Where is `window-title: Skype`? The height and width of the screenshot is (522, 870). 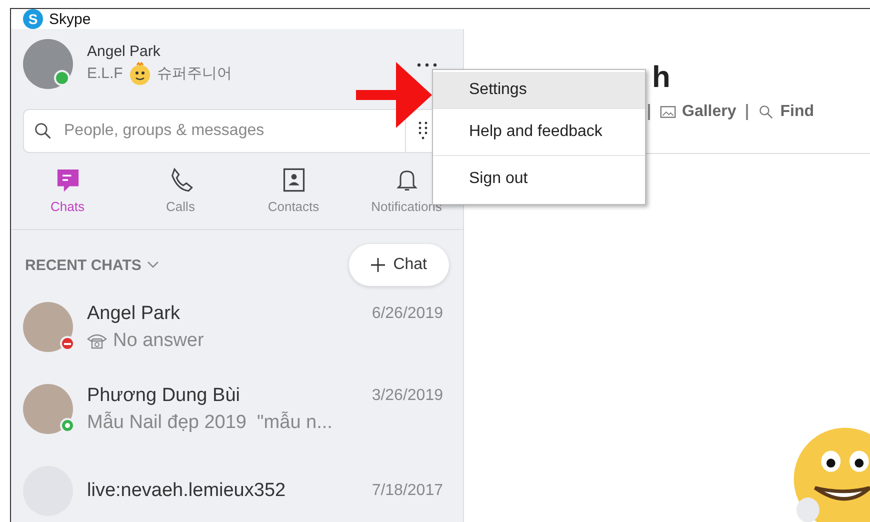
window-title: Skype is located at coordinates (70, 19).